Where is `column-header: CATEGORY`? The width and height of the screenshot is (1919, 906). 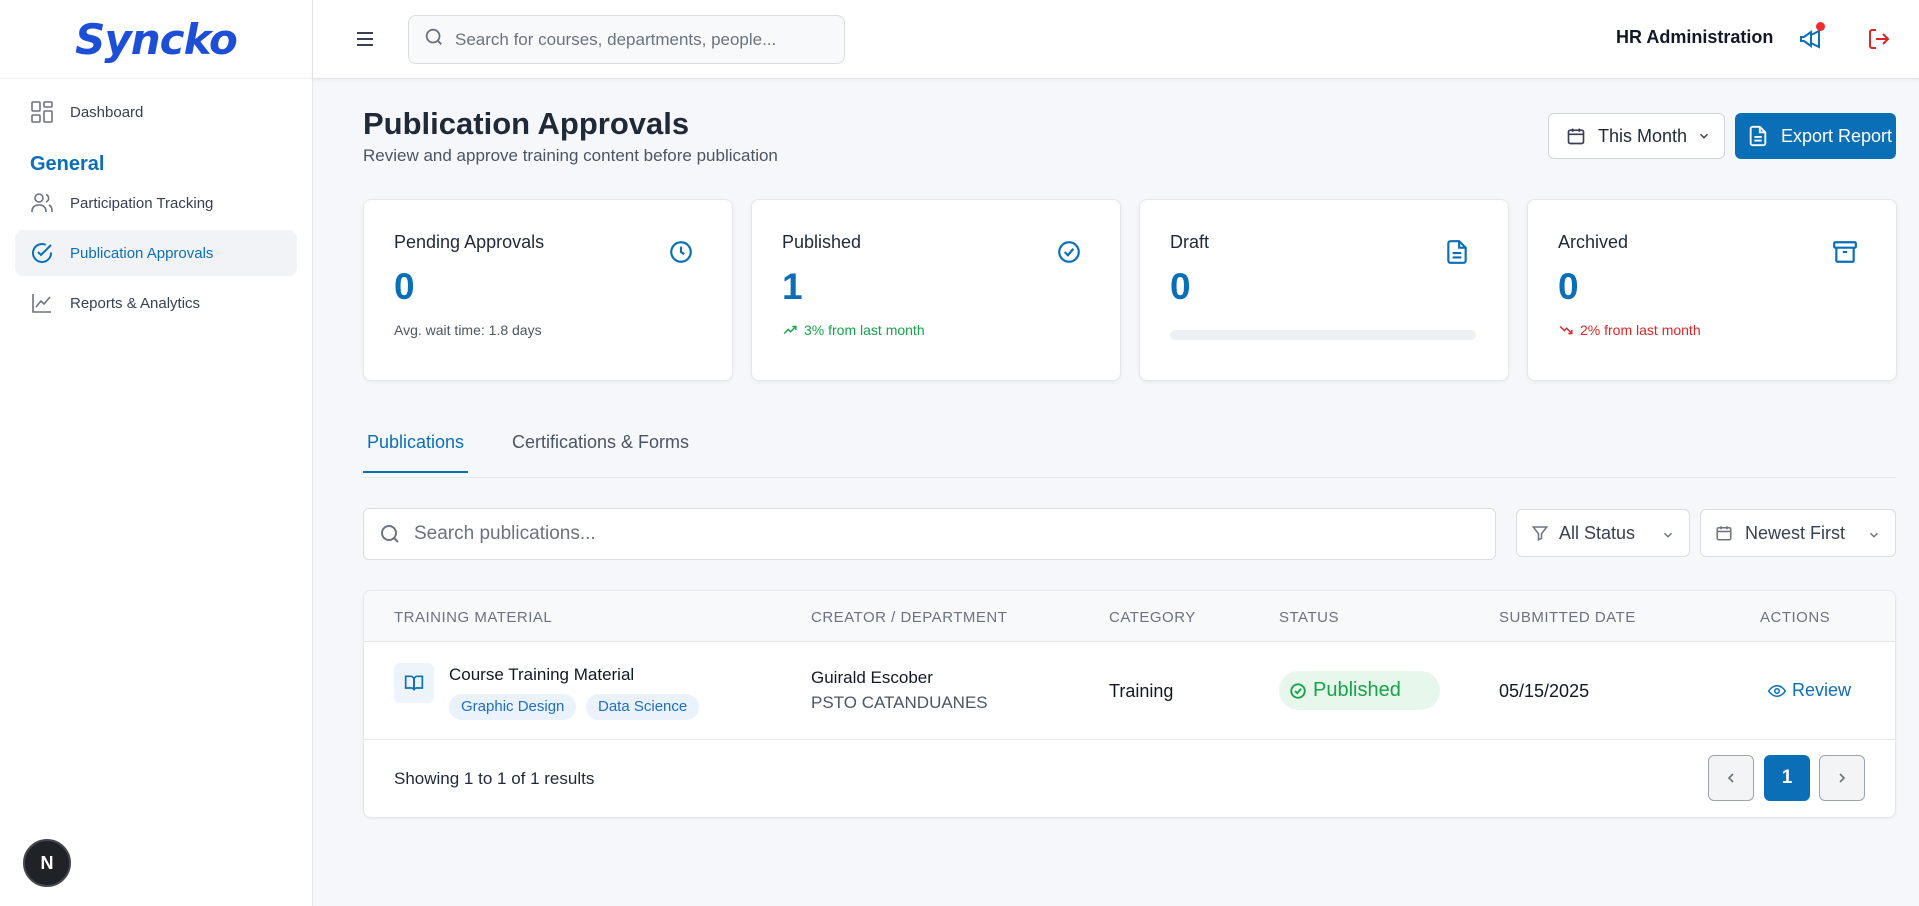
column-header: CATEGORY is located at coordinates (1152, 617).